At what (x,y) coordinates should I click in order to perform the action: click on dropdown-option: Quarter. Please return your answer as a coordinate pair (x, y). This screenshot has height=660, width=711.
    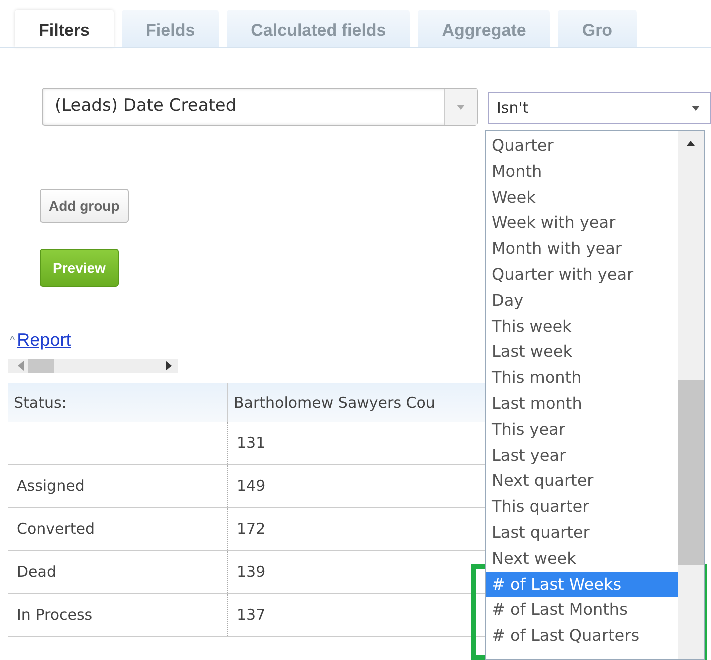
    Looking at the image, I should click on (582, 146).